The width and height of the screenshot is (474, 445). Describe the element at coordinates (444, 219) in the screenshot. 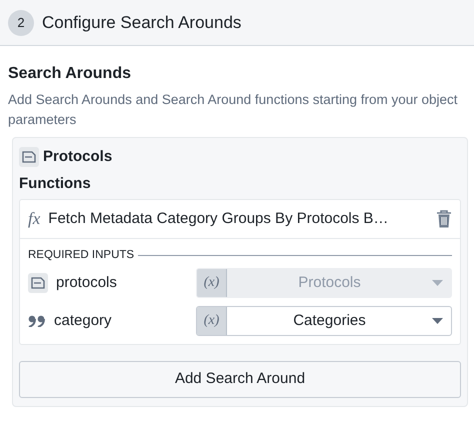

I see `delete-icon` at that location.